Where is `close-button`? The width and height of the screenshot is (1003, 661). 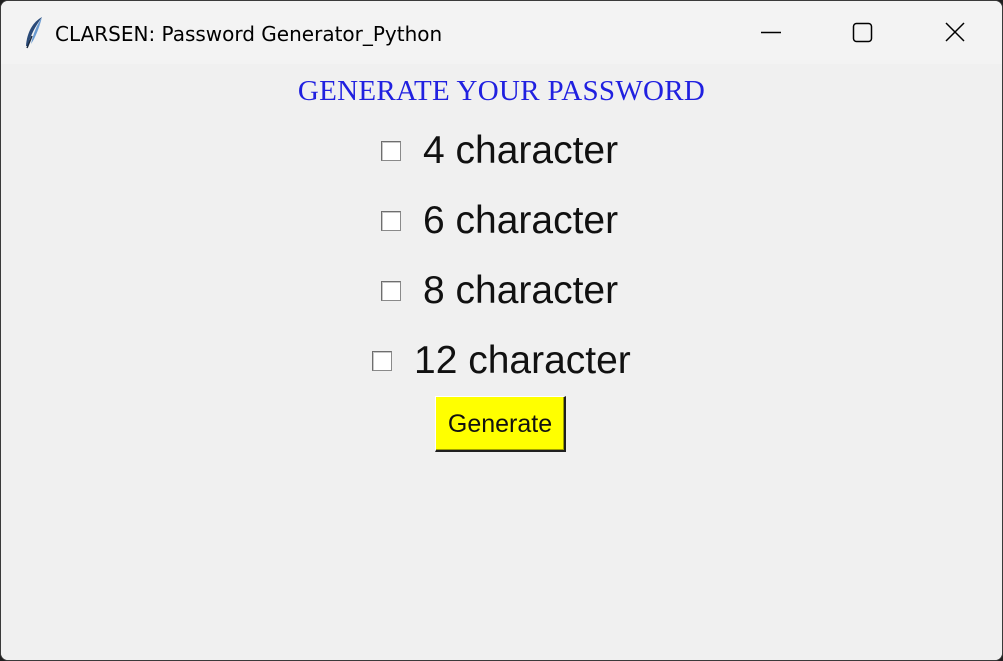 close-button is located at coordinates (955, 32).